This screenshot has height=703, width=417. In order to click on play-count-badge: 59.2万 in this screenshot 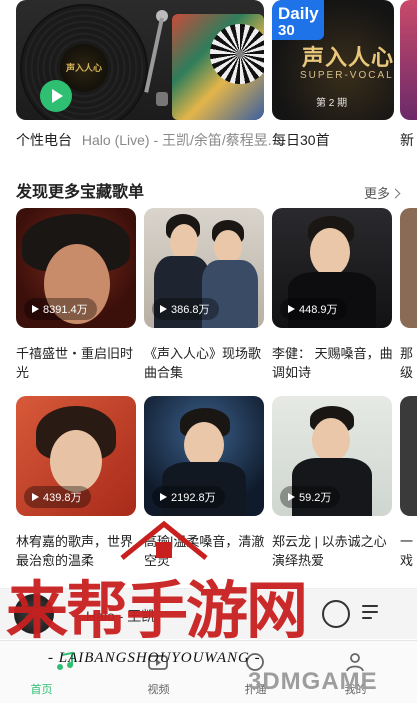, I will do `click(310, 497)`.